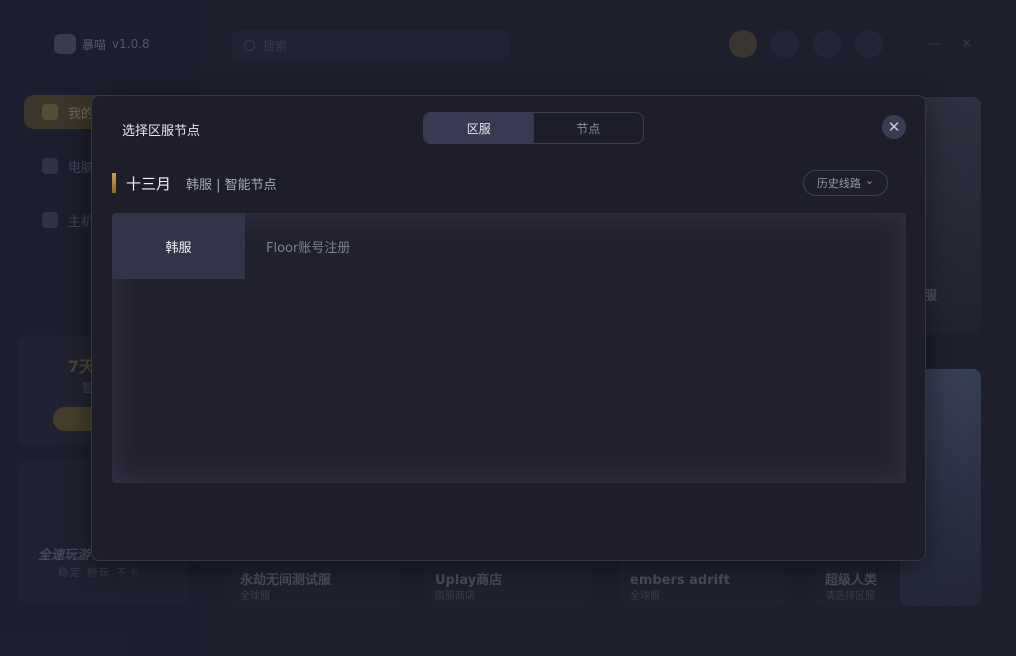  What do you see at coordinates (589, 128) in the screenshot?
I see `tab-node: 节点` at bounding box center [589, 128].